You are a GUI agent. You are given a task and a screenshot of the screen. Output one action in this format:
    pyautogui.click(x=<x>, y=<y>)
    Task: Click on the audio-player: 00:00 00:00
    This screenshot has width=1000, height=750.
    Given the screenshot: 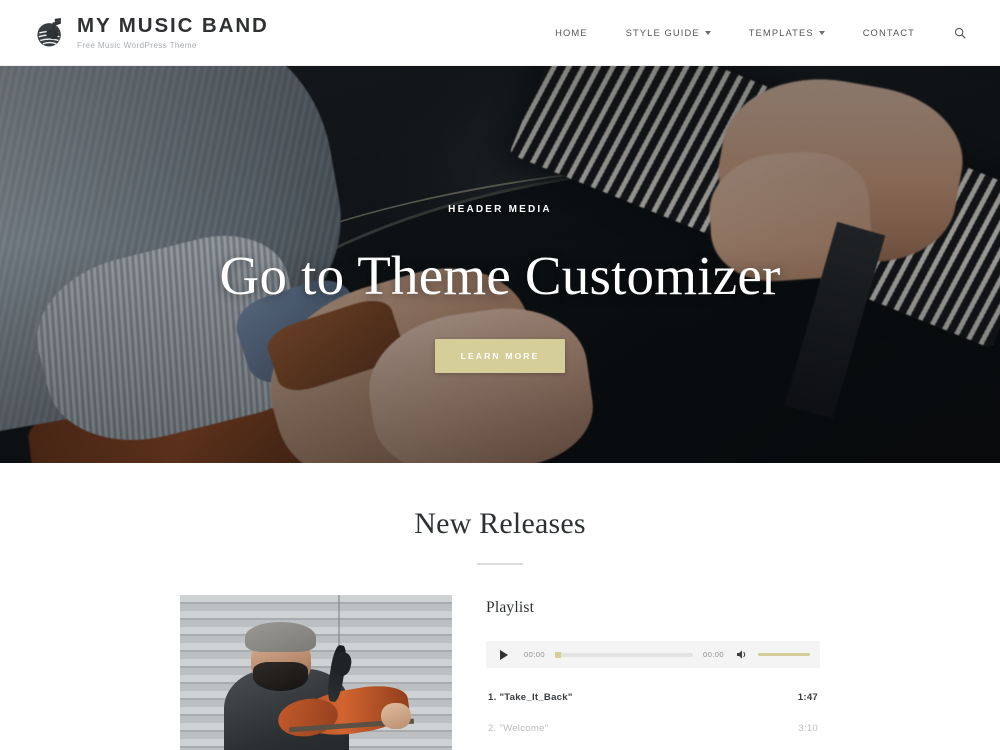 What is the action you would take?
    pyautogui.click(x=653, y=654)
    